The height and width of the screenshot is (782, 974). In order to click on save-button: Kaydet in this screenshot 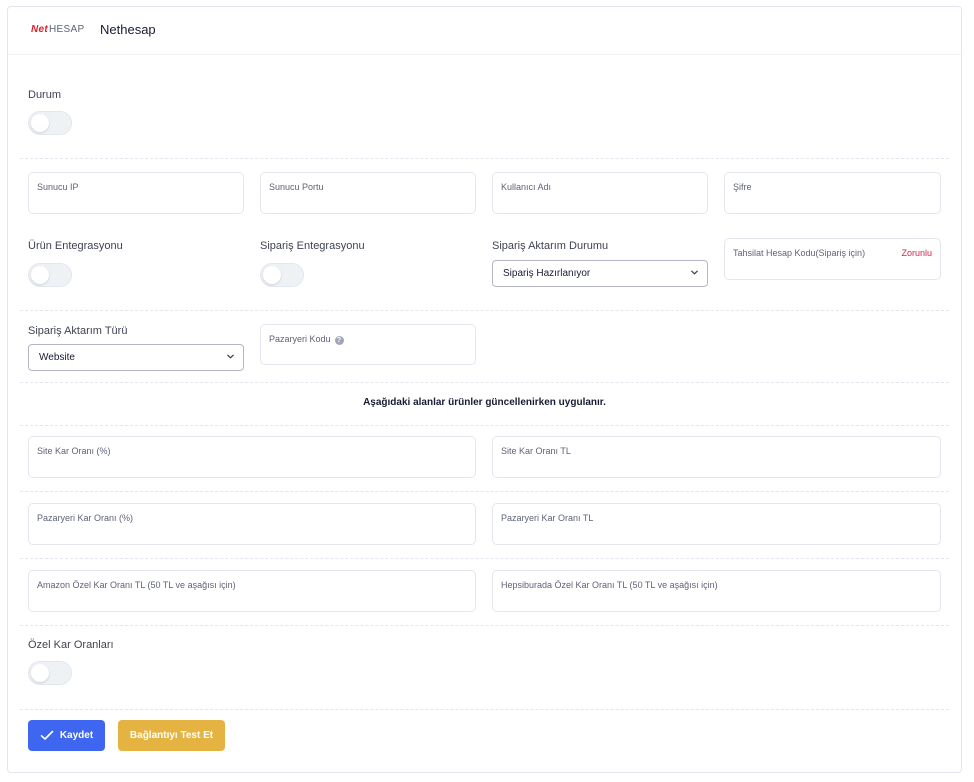, I will do `click(66, 735)`.